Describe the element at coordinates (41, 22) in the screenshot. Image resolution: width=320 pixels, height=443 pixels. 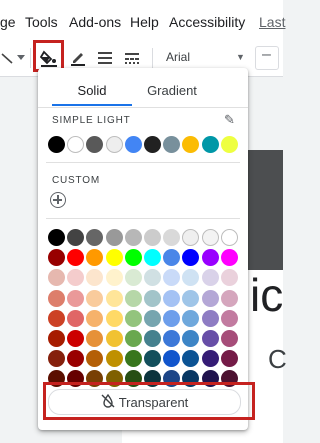
I see `menu-item-tools: Tools` at that location.